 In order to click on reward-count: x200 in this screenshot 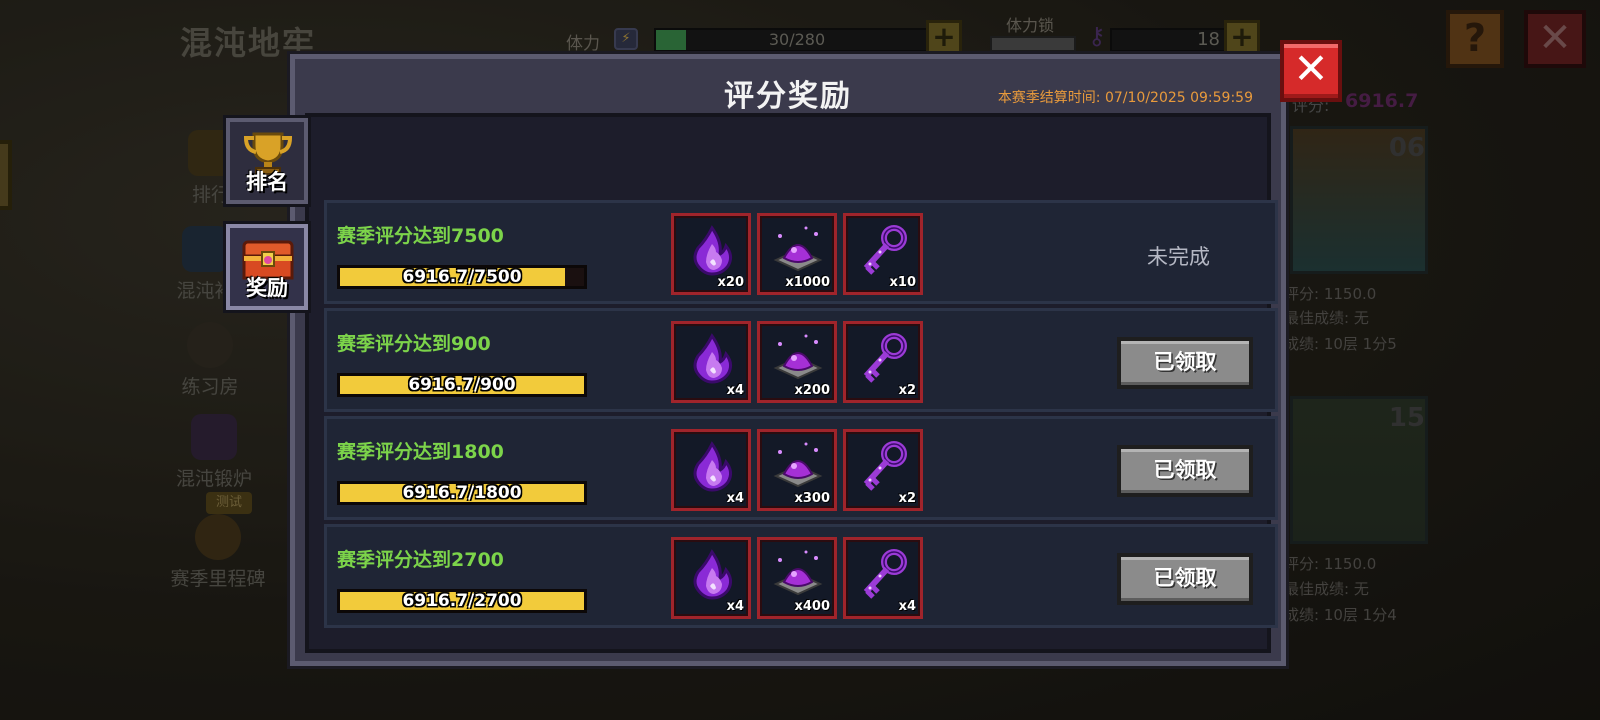, I will do `click(812, 390)`.